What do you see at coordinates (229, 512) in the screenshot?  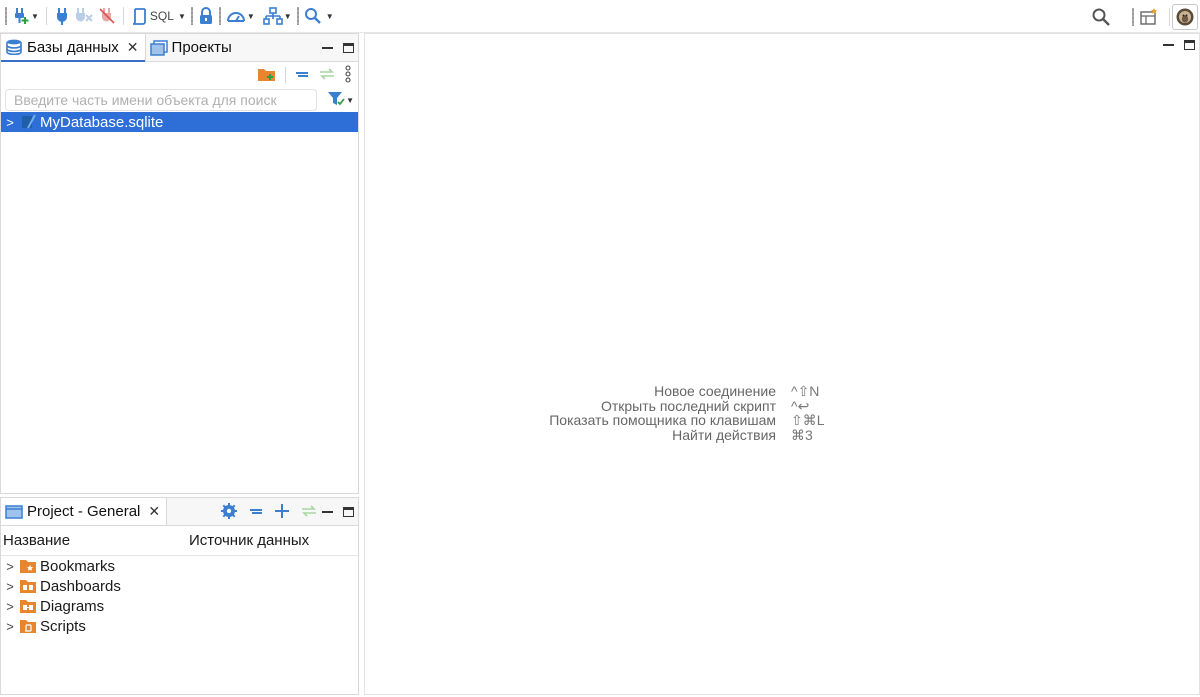 I see `gear-icon` at bounding box center [229, 512].